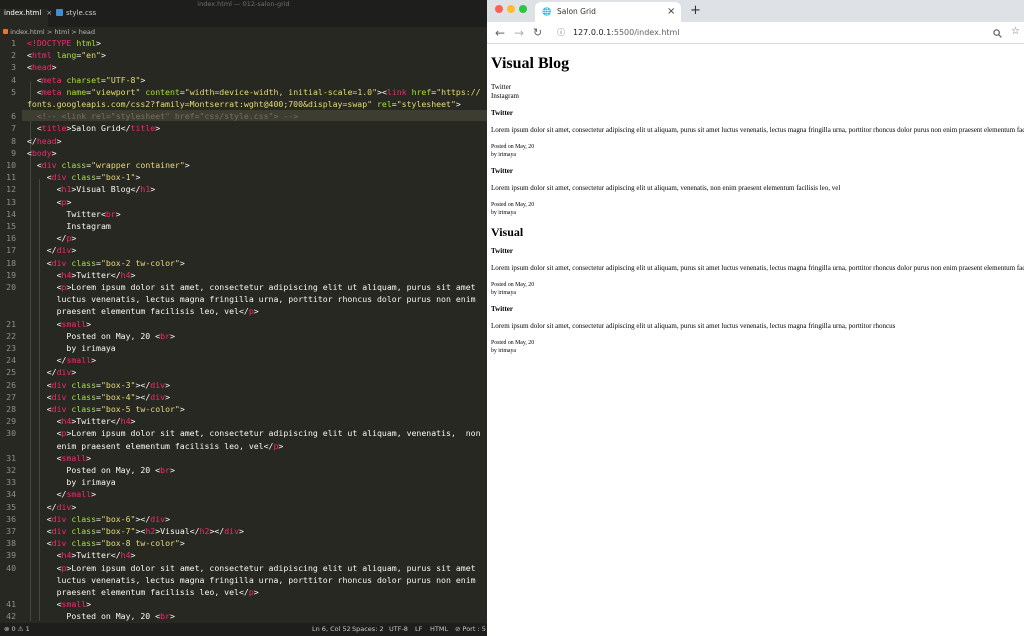 This screenshot has height=636, width=1024. What do you see at coordinates (64, 43) in the screenshot?
I see `code-line: <!DOCTYPE html>` at bounding box center [64, 43].